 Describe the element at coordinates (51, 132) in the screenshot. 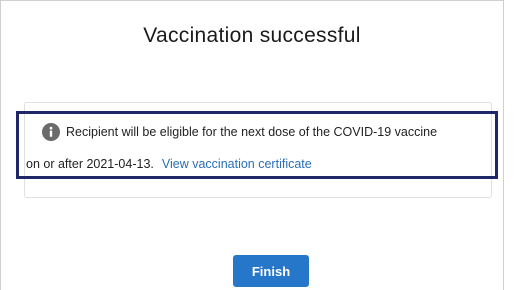

I see `info-icon` at that location.